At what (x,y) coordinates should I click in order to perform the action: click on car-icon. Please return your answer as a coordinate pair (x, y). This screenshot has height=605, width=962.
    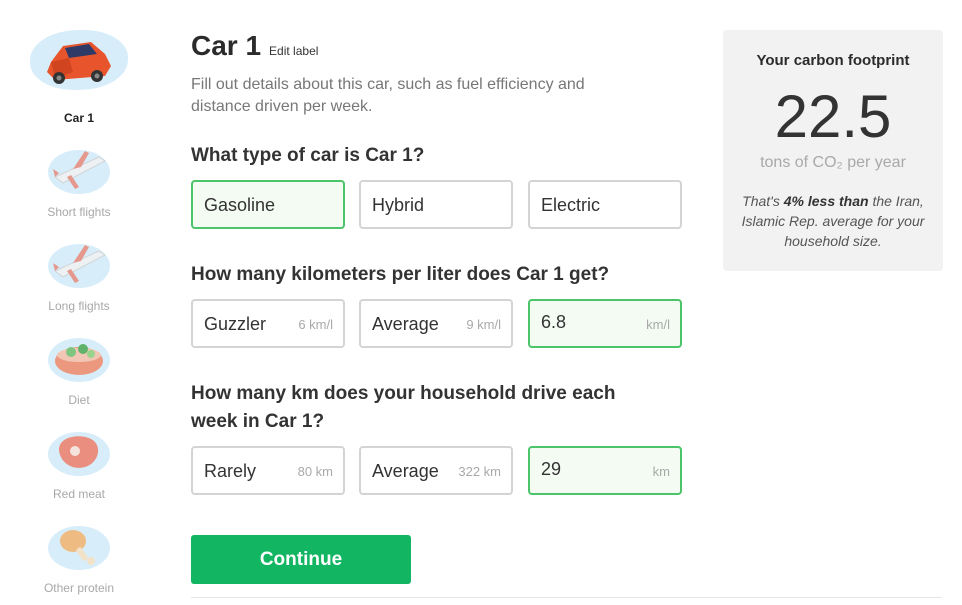
    Looking at the image, I should click on (79, 63).